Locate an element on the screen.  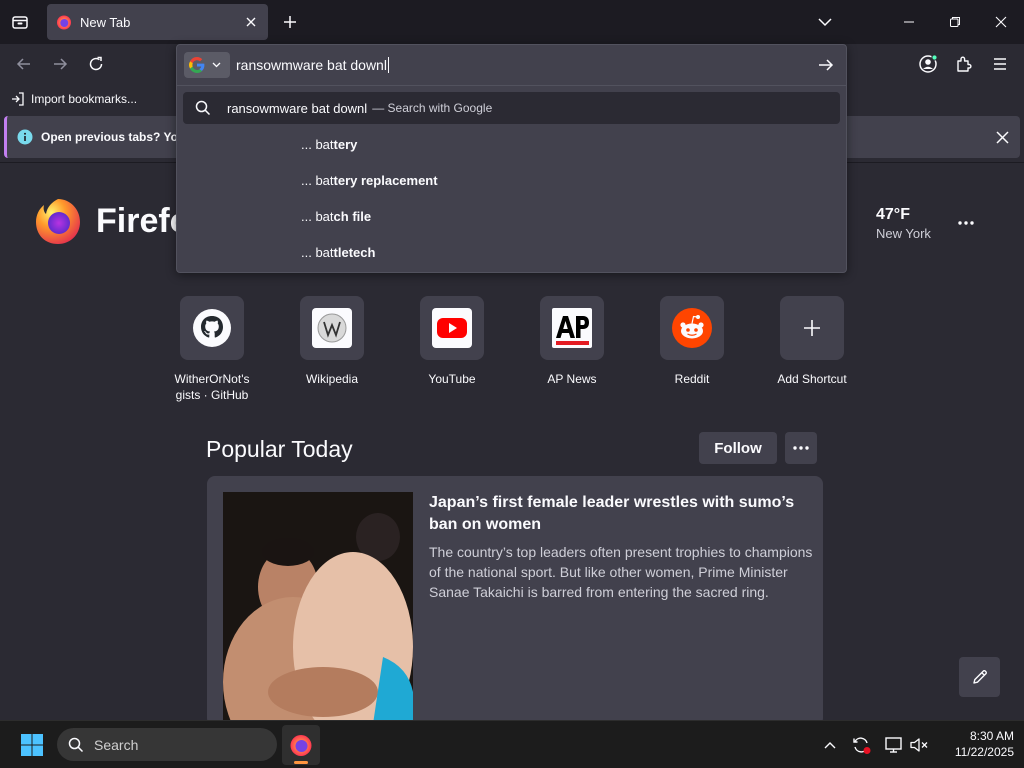
popular-today-heading: Popular Today is located at coordinates (279, 449).